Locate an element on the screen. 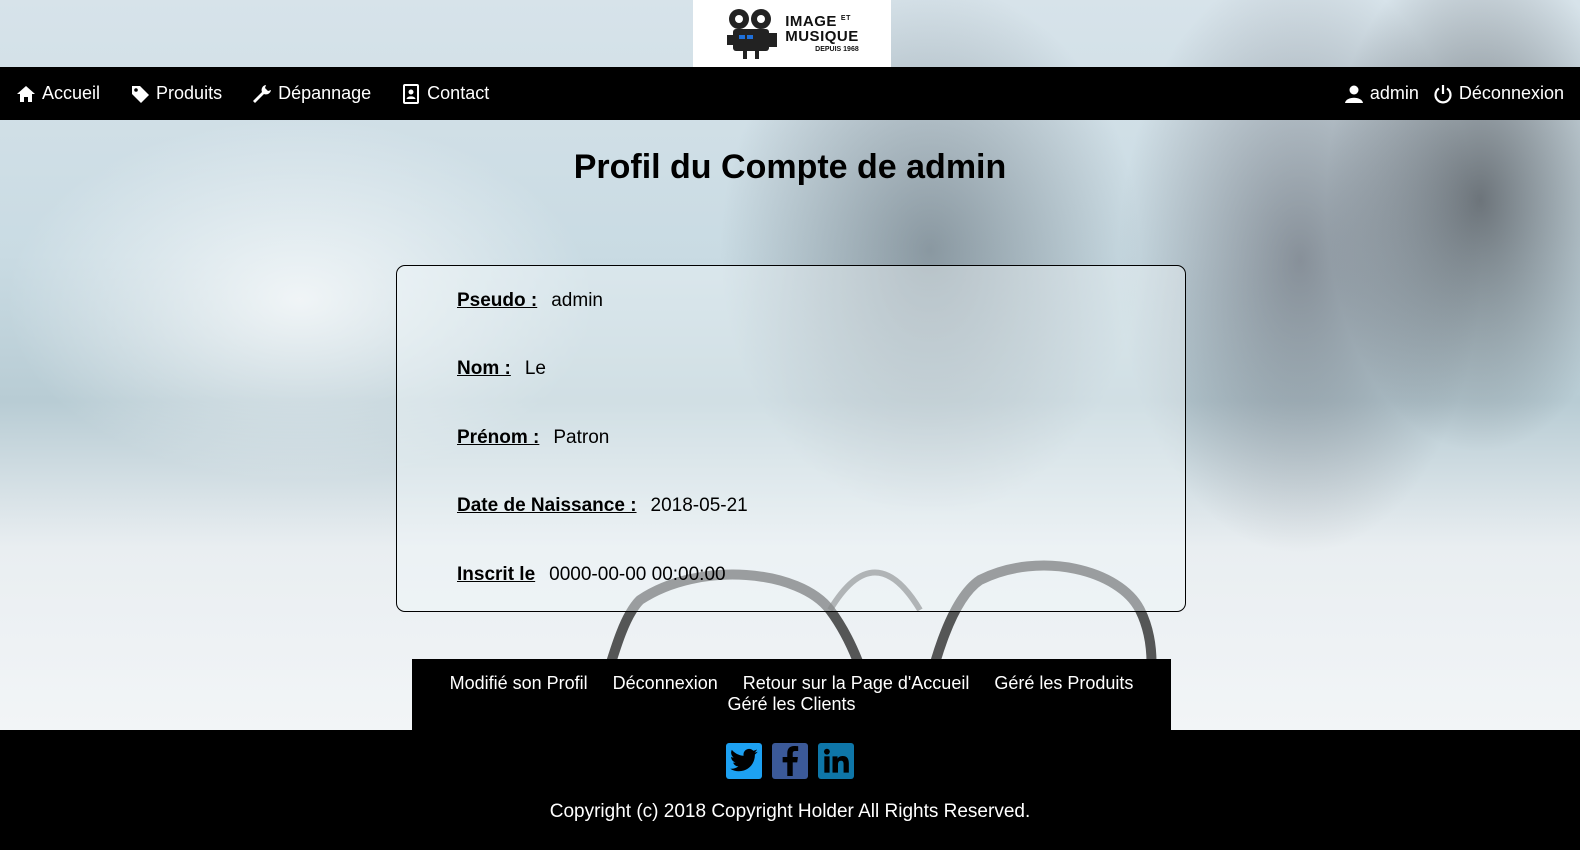  nav-repair-label: Dépannage is located at coordinates (325, 93).